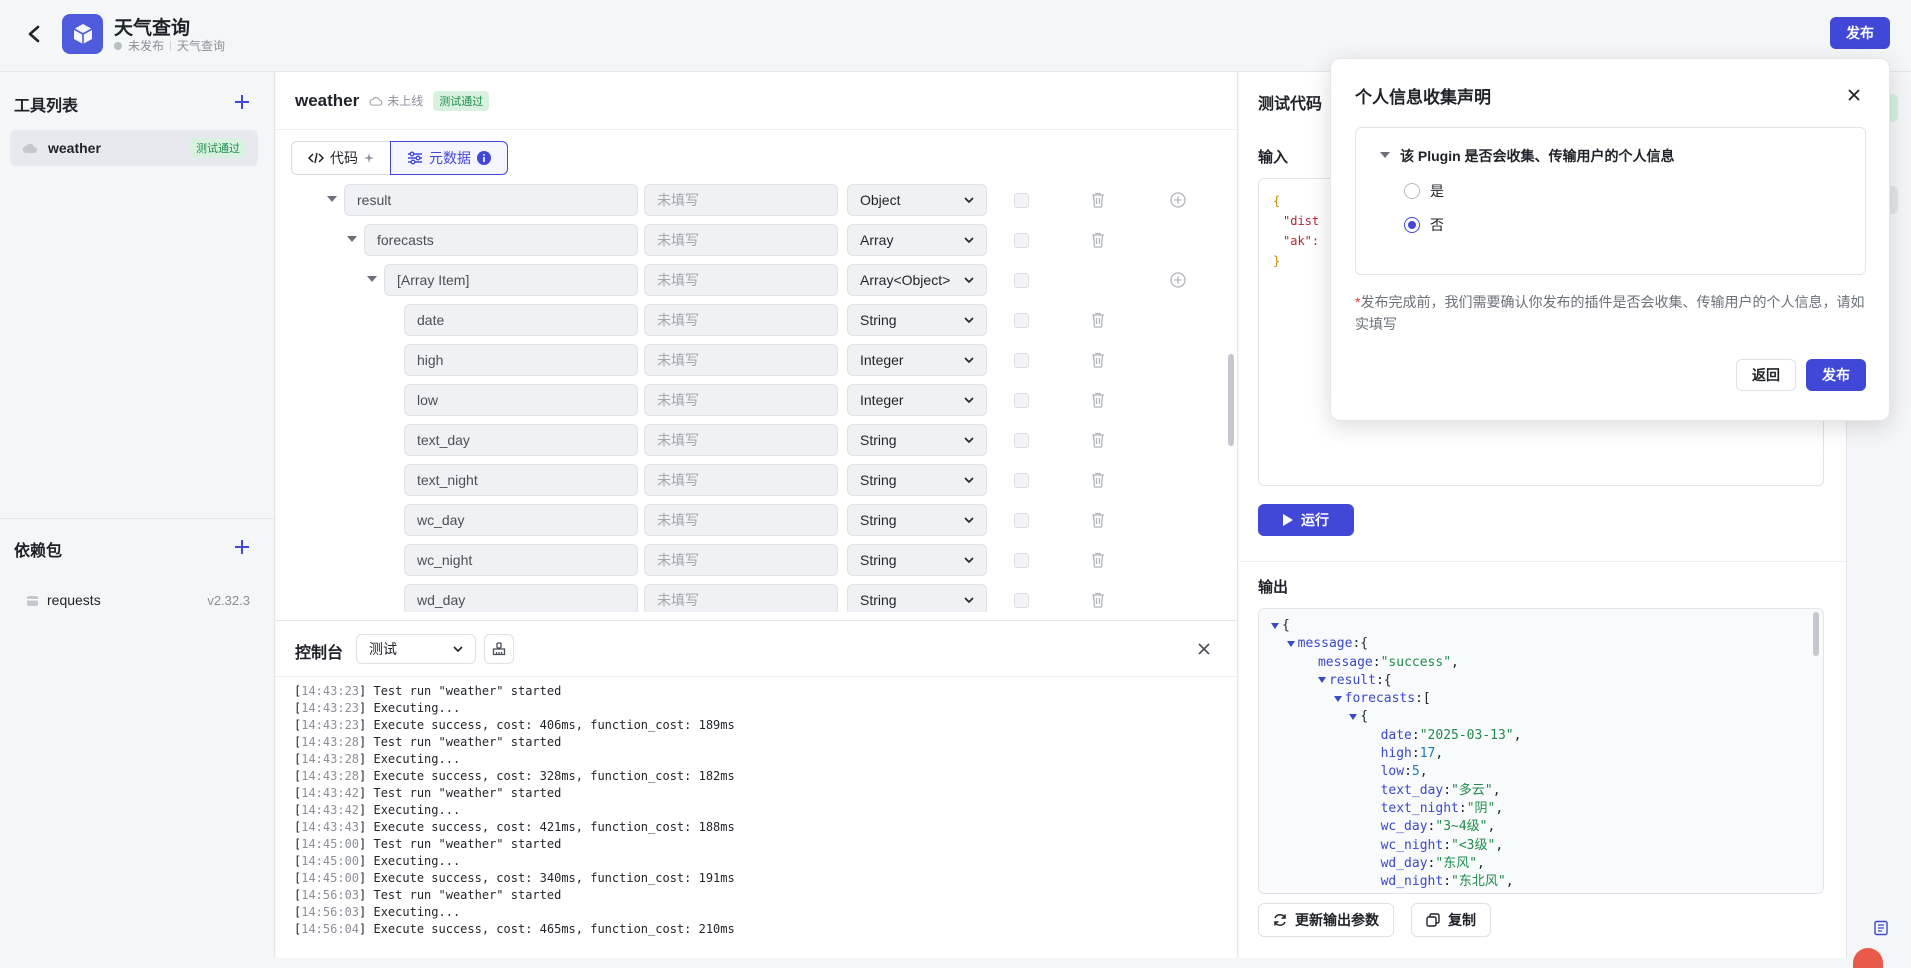 The height and width of the screenshot is (968, 1911). Describe the element at coordinates (1273, 587) in the screenshot. I see `output-label: 输出` at that location.